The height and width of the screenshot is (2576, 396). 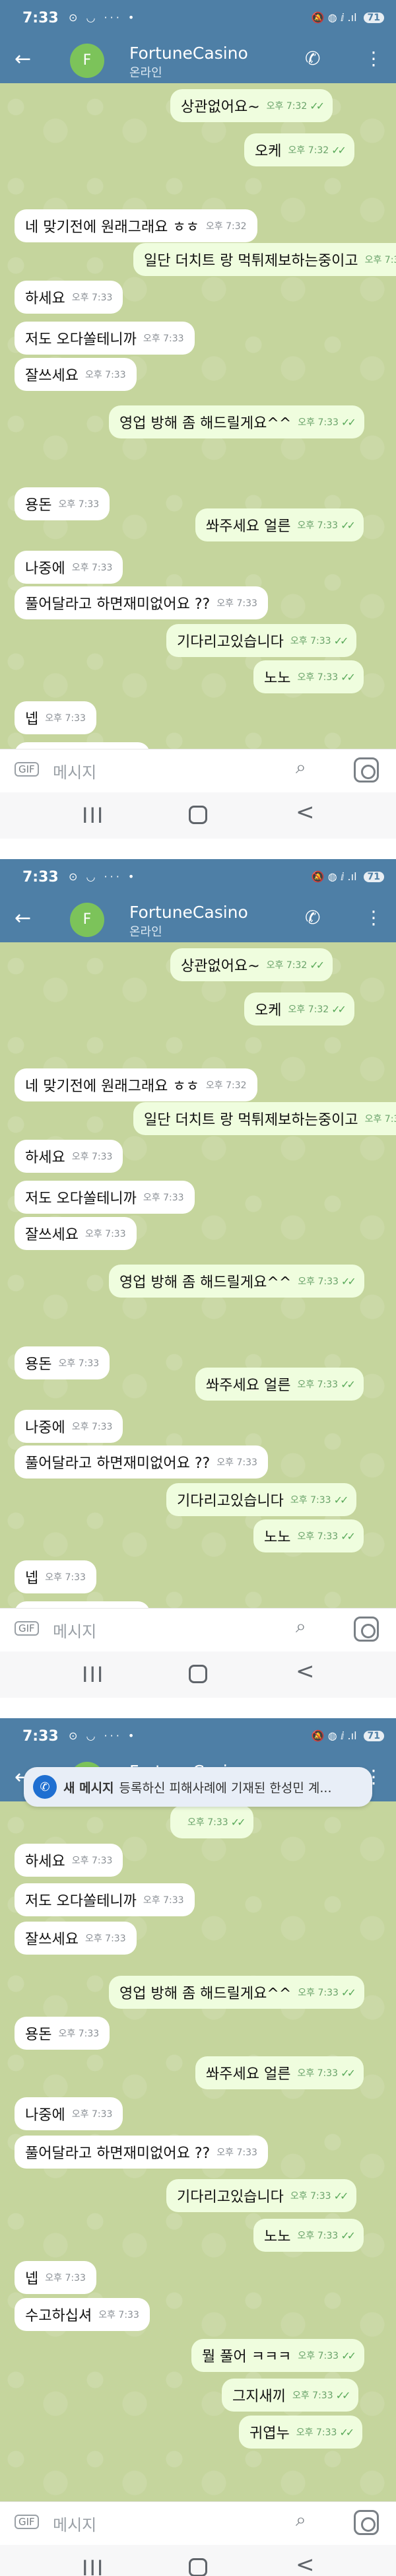 I want to click on status-right-icons: 🔕 ◍ ⅈ .ıl 71, so click(x=348, y=877).